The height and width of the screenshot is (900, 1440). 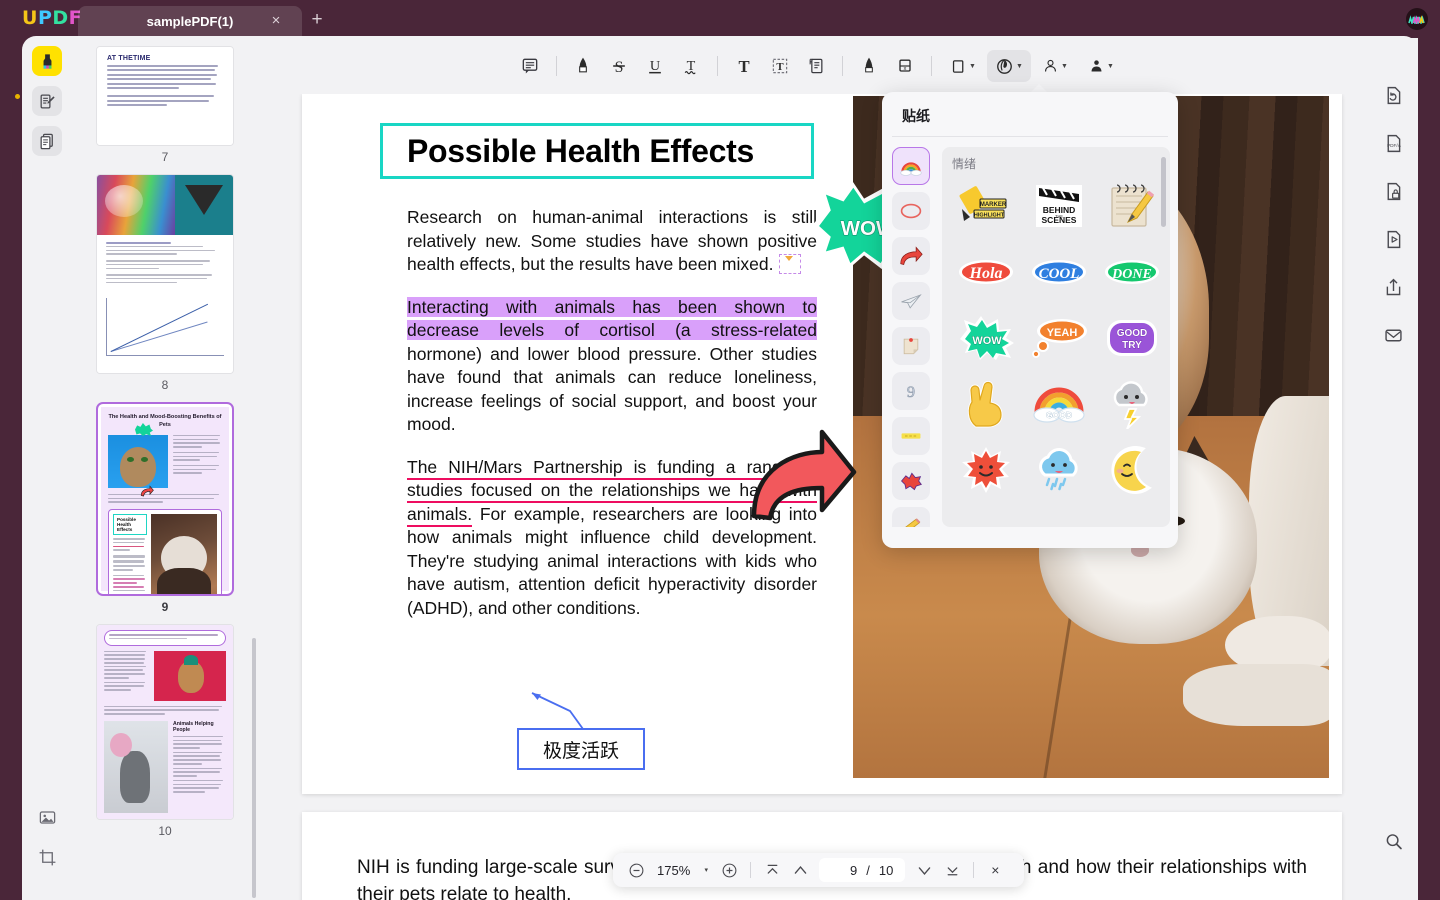 What do you see at coordinates (1393, 335) in the screenshot?
I see `sidebar-item-email` at bounding box center [1393, 335].